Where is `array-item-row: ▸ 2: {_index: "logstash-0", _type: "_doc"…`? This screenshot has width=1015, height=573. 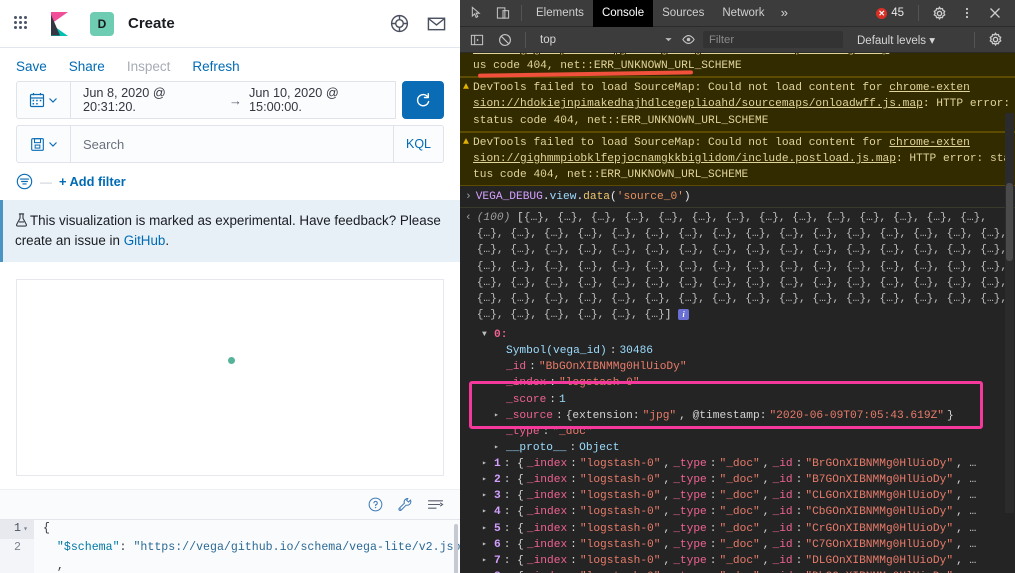 array-item-row: ▸ 2: {_index: "logstash-0", _type: "_doc"… is located at coordinates (737, 480).